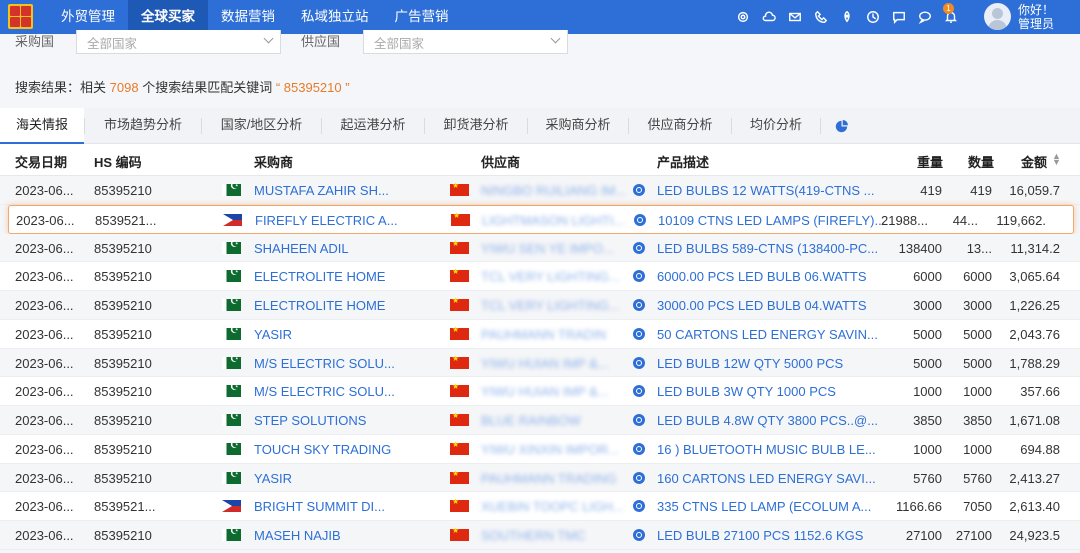  What do you see at coordinates (543, 334) in the screenshot?
I see `row-supplier: PAUHMANN TRADIN` at bounding box center [543, 334].